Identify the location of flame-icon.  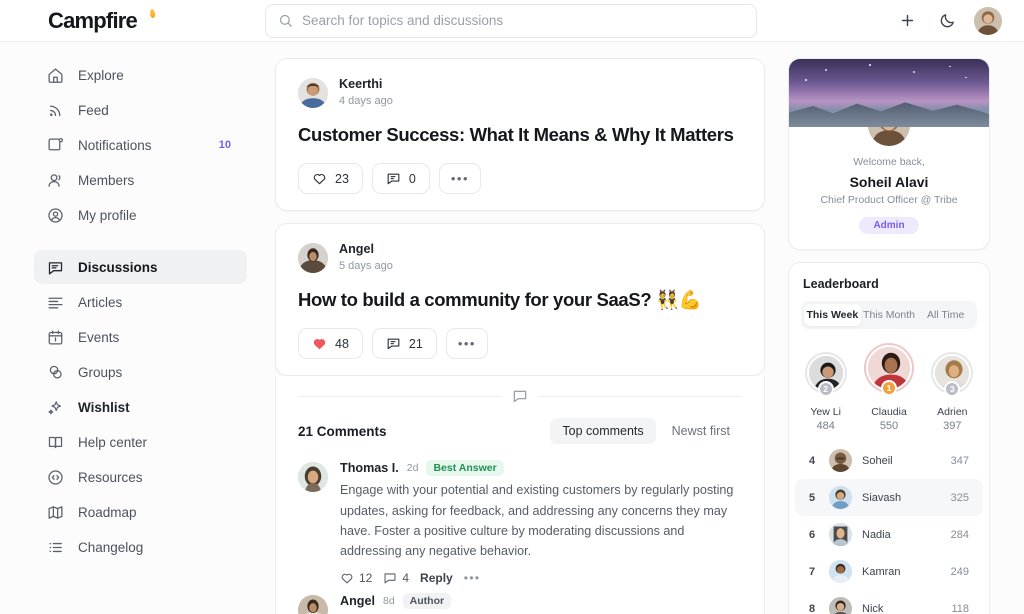
(152, 13).